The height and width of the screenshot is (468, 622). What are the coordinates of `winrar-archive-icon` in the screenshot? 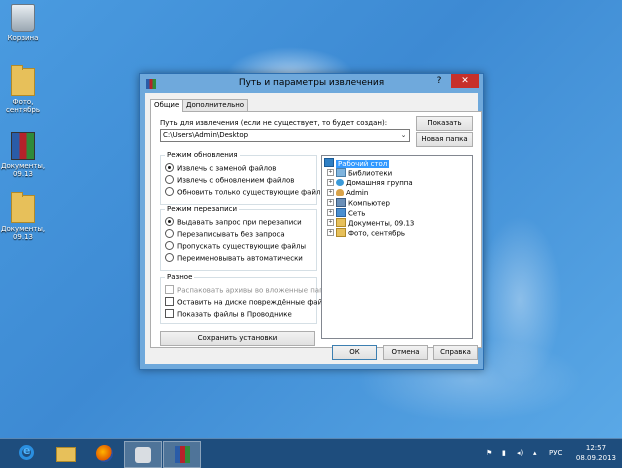 It's located at (23, 146).